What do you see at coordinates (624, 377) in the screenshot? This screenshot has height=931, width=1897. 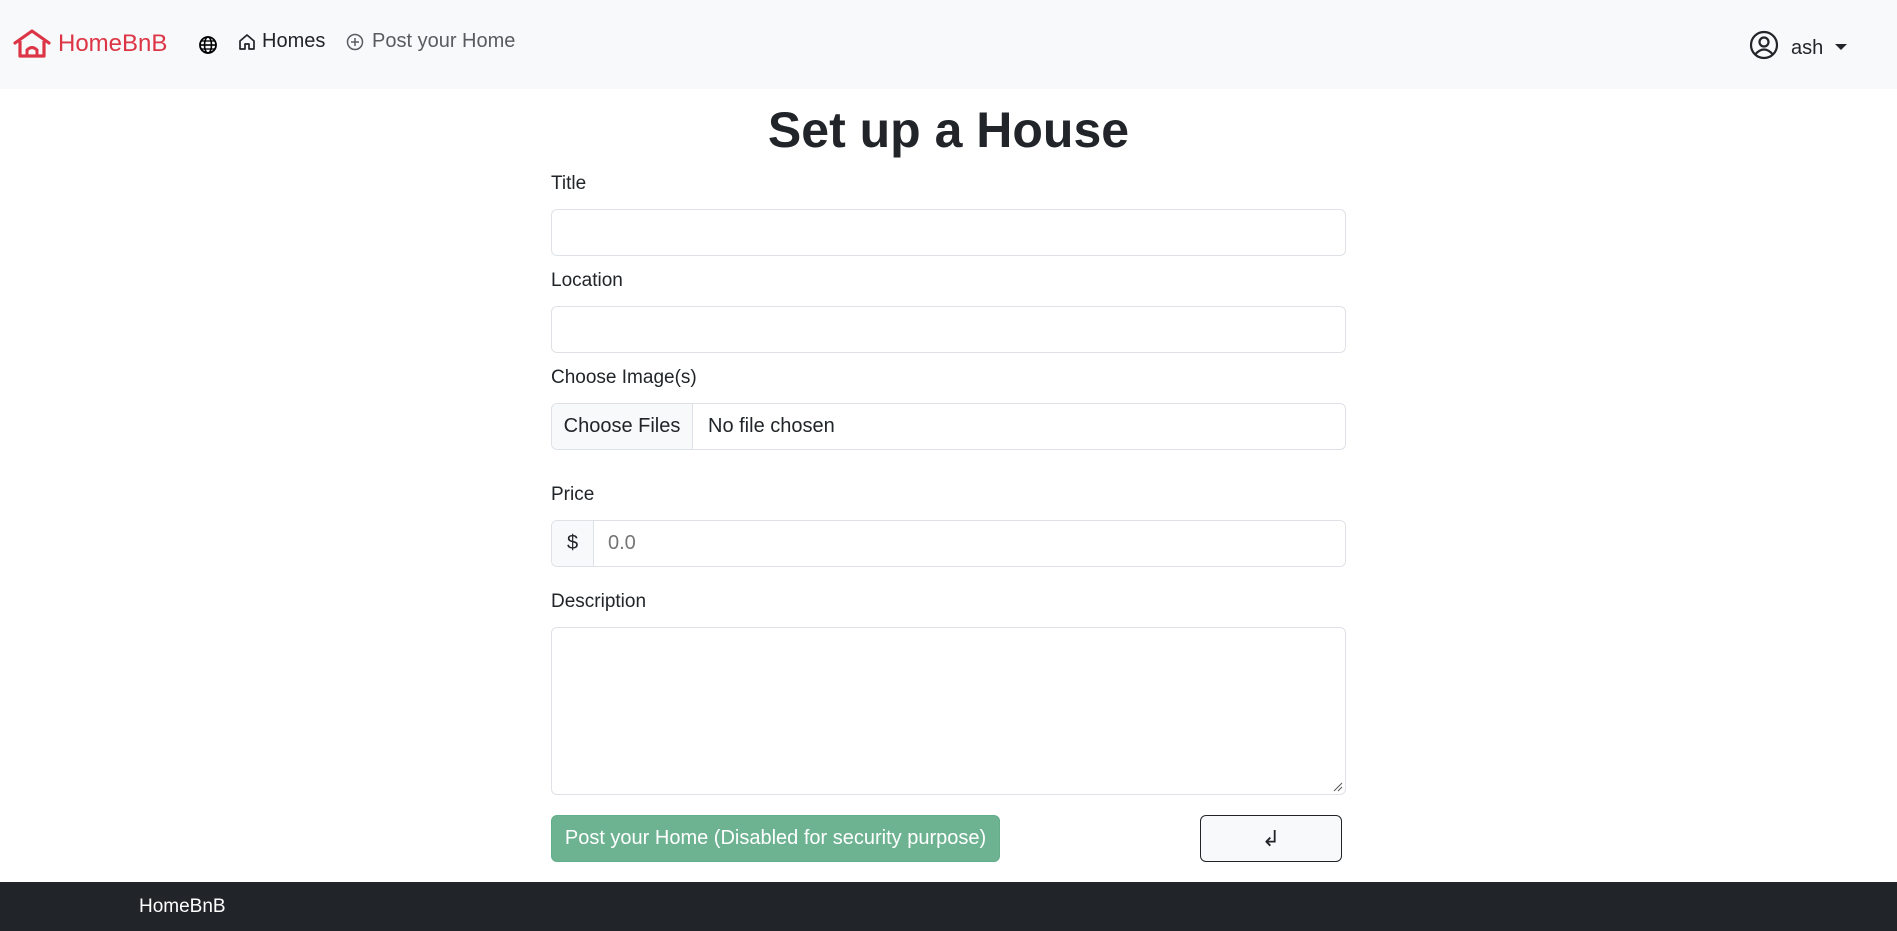 I see `images-label: Choose Image(s)` at bounding box center [624, 377].